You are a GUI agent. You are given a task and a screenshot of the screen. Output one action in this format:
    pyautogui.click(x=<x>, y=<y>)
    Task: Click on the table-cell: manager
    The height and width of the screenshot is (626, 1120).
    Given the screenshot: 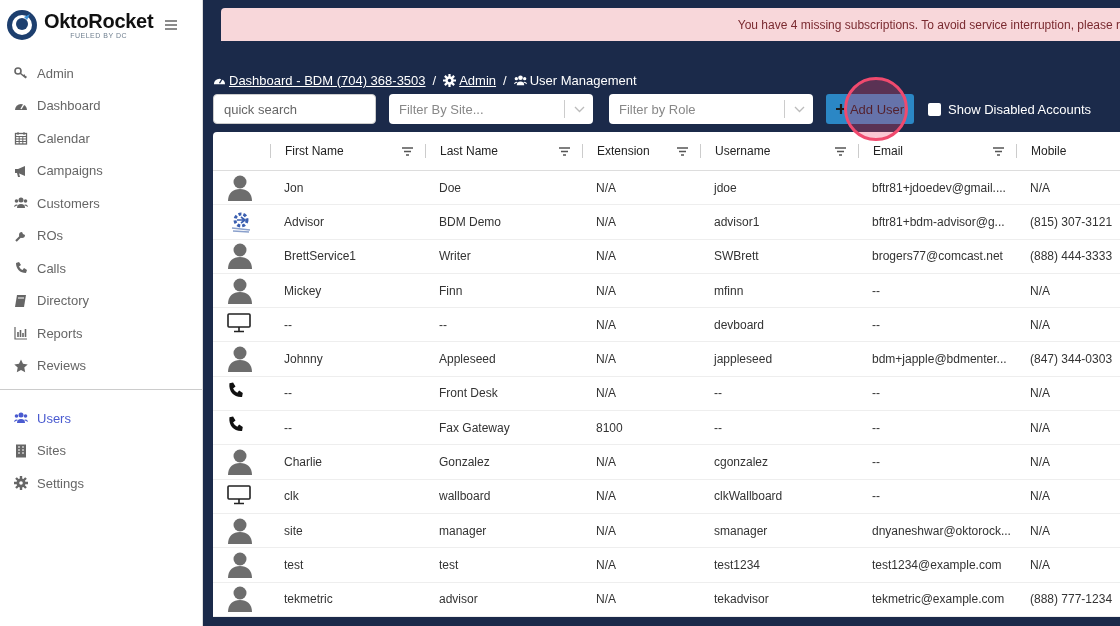 What is the action you would take?
    pyautogui.click(x=463, y=530)
    